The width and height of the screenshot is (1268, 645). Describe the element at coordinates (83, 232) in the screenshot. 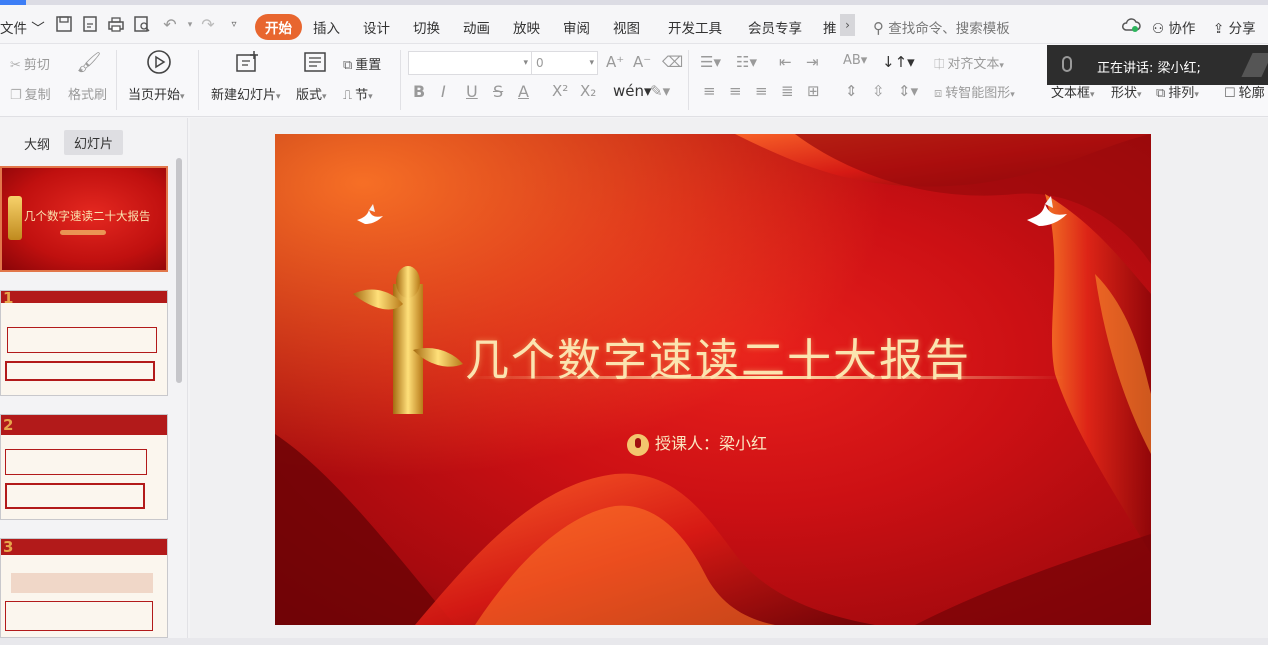

I see `thumb-lecturer-line` at that location.